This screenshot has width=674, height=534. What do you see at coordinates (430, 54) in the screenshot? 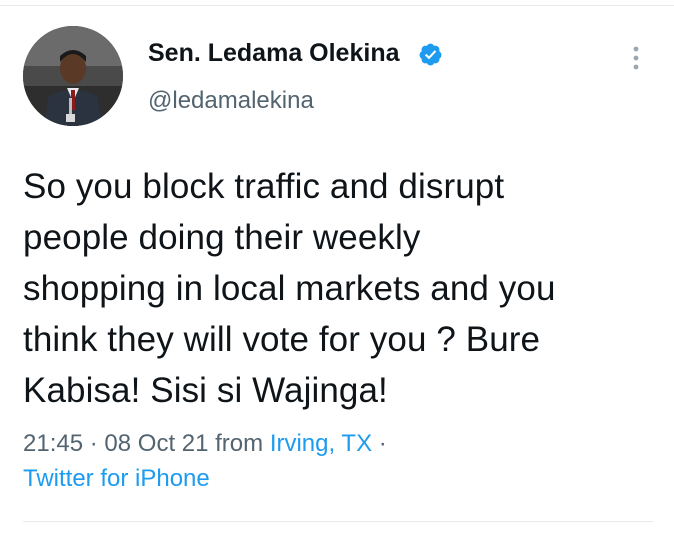
I see `verified-badge-icon` at bounding box center [430, 54].